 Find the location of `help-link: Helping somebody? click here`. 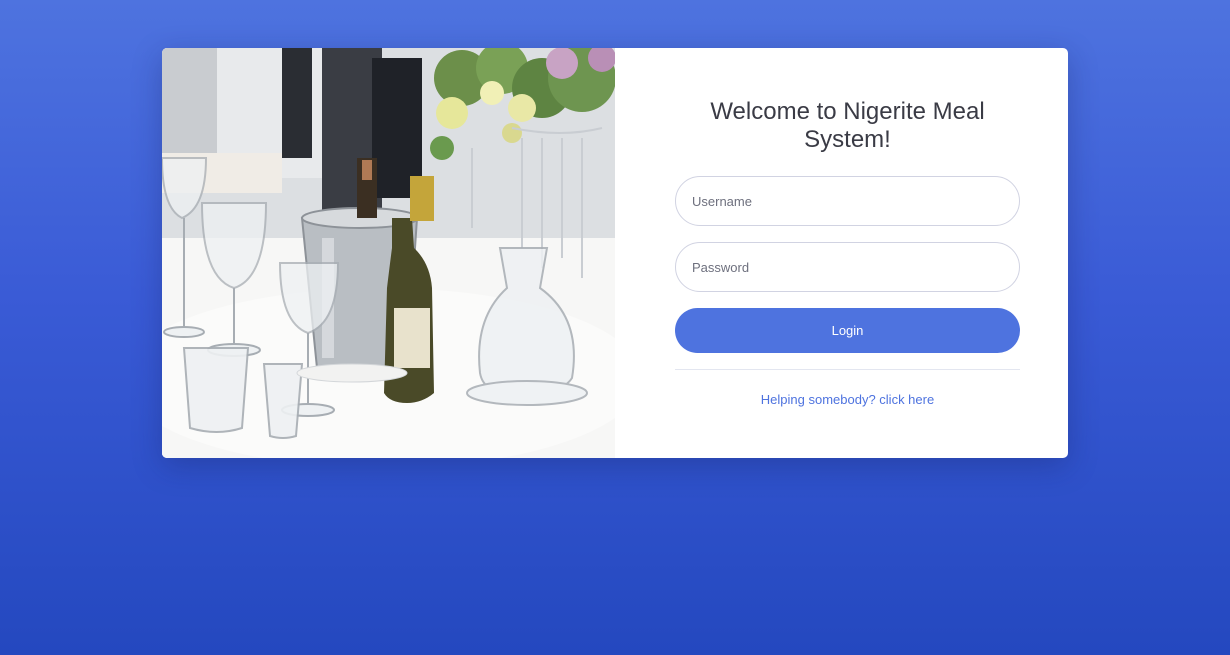

help-link: Helping somebody? click here is located at coordinates (847, 399).